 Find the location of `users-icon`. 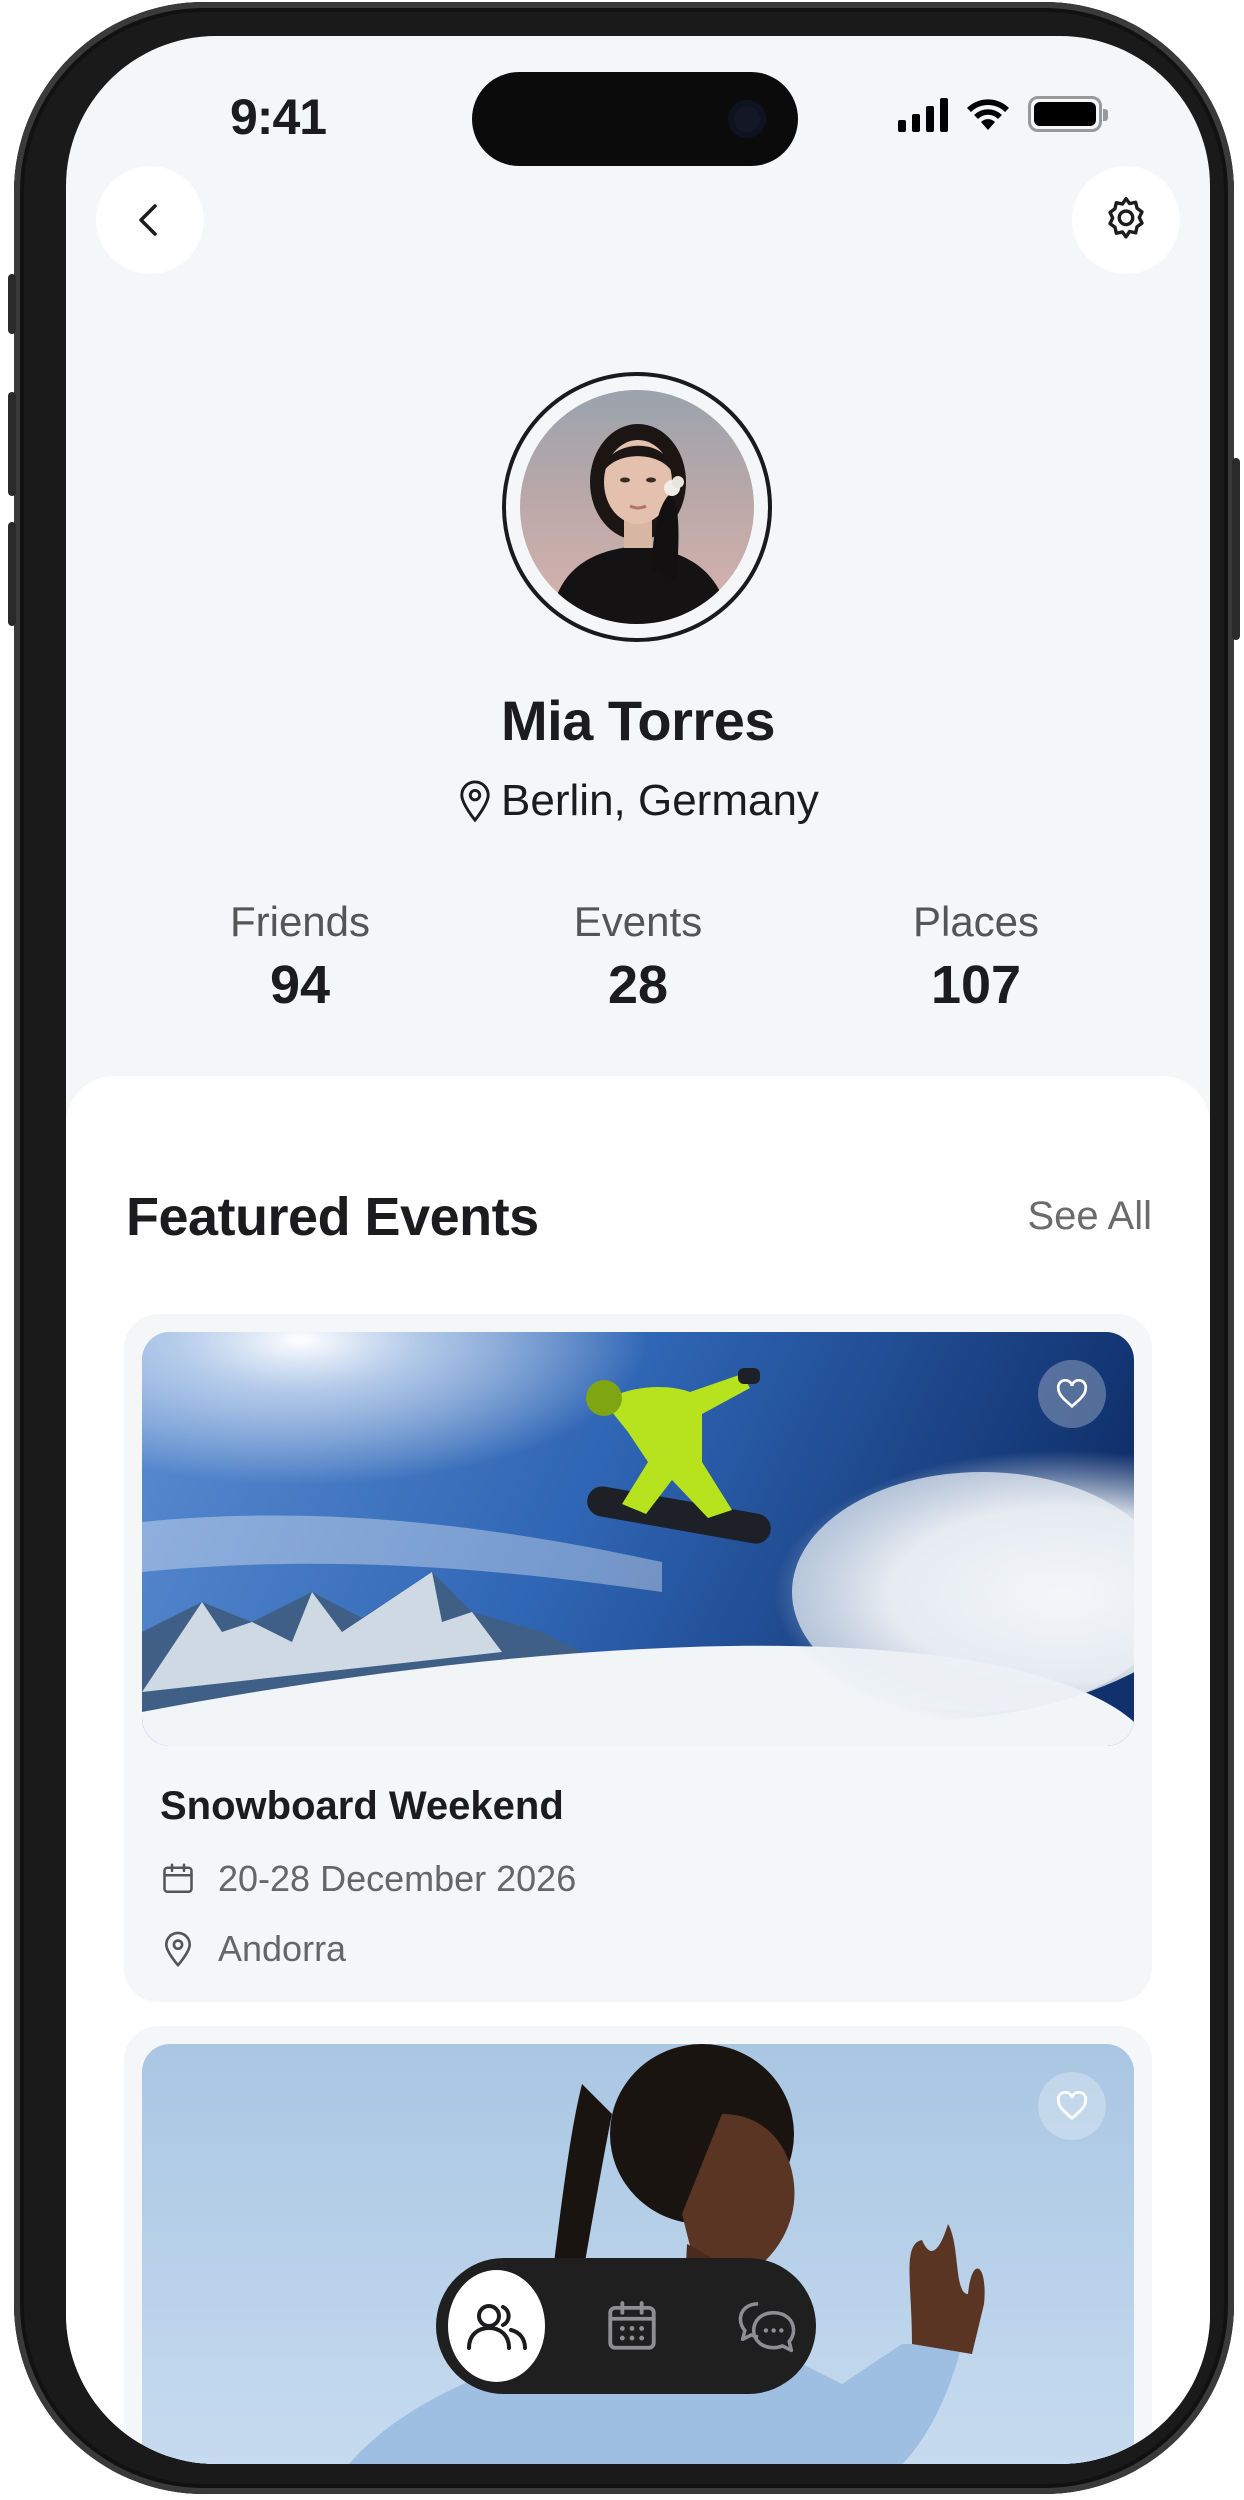

users-icon is located at coordinates (496, 2327).